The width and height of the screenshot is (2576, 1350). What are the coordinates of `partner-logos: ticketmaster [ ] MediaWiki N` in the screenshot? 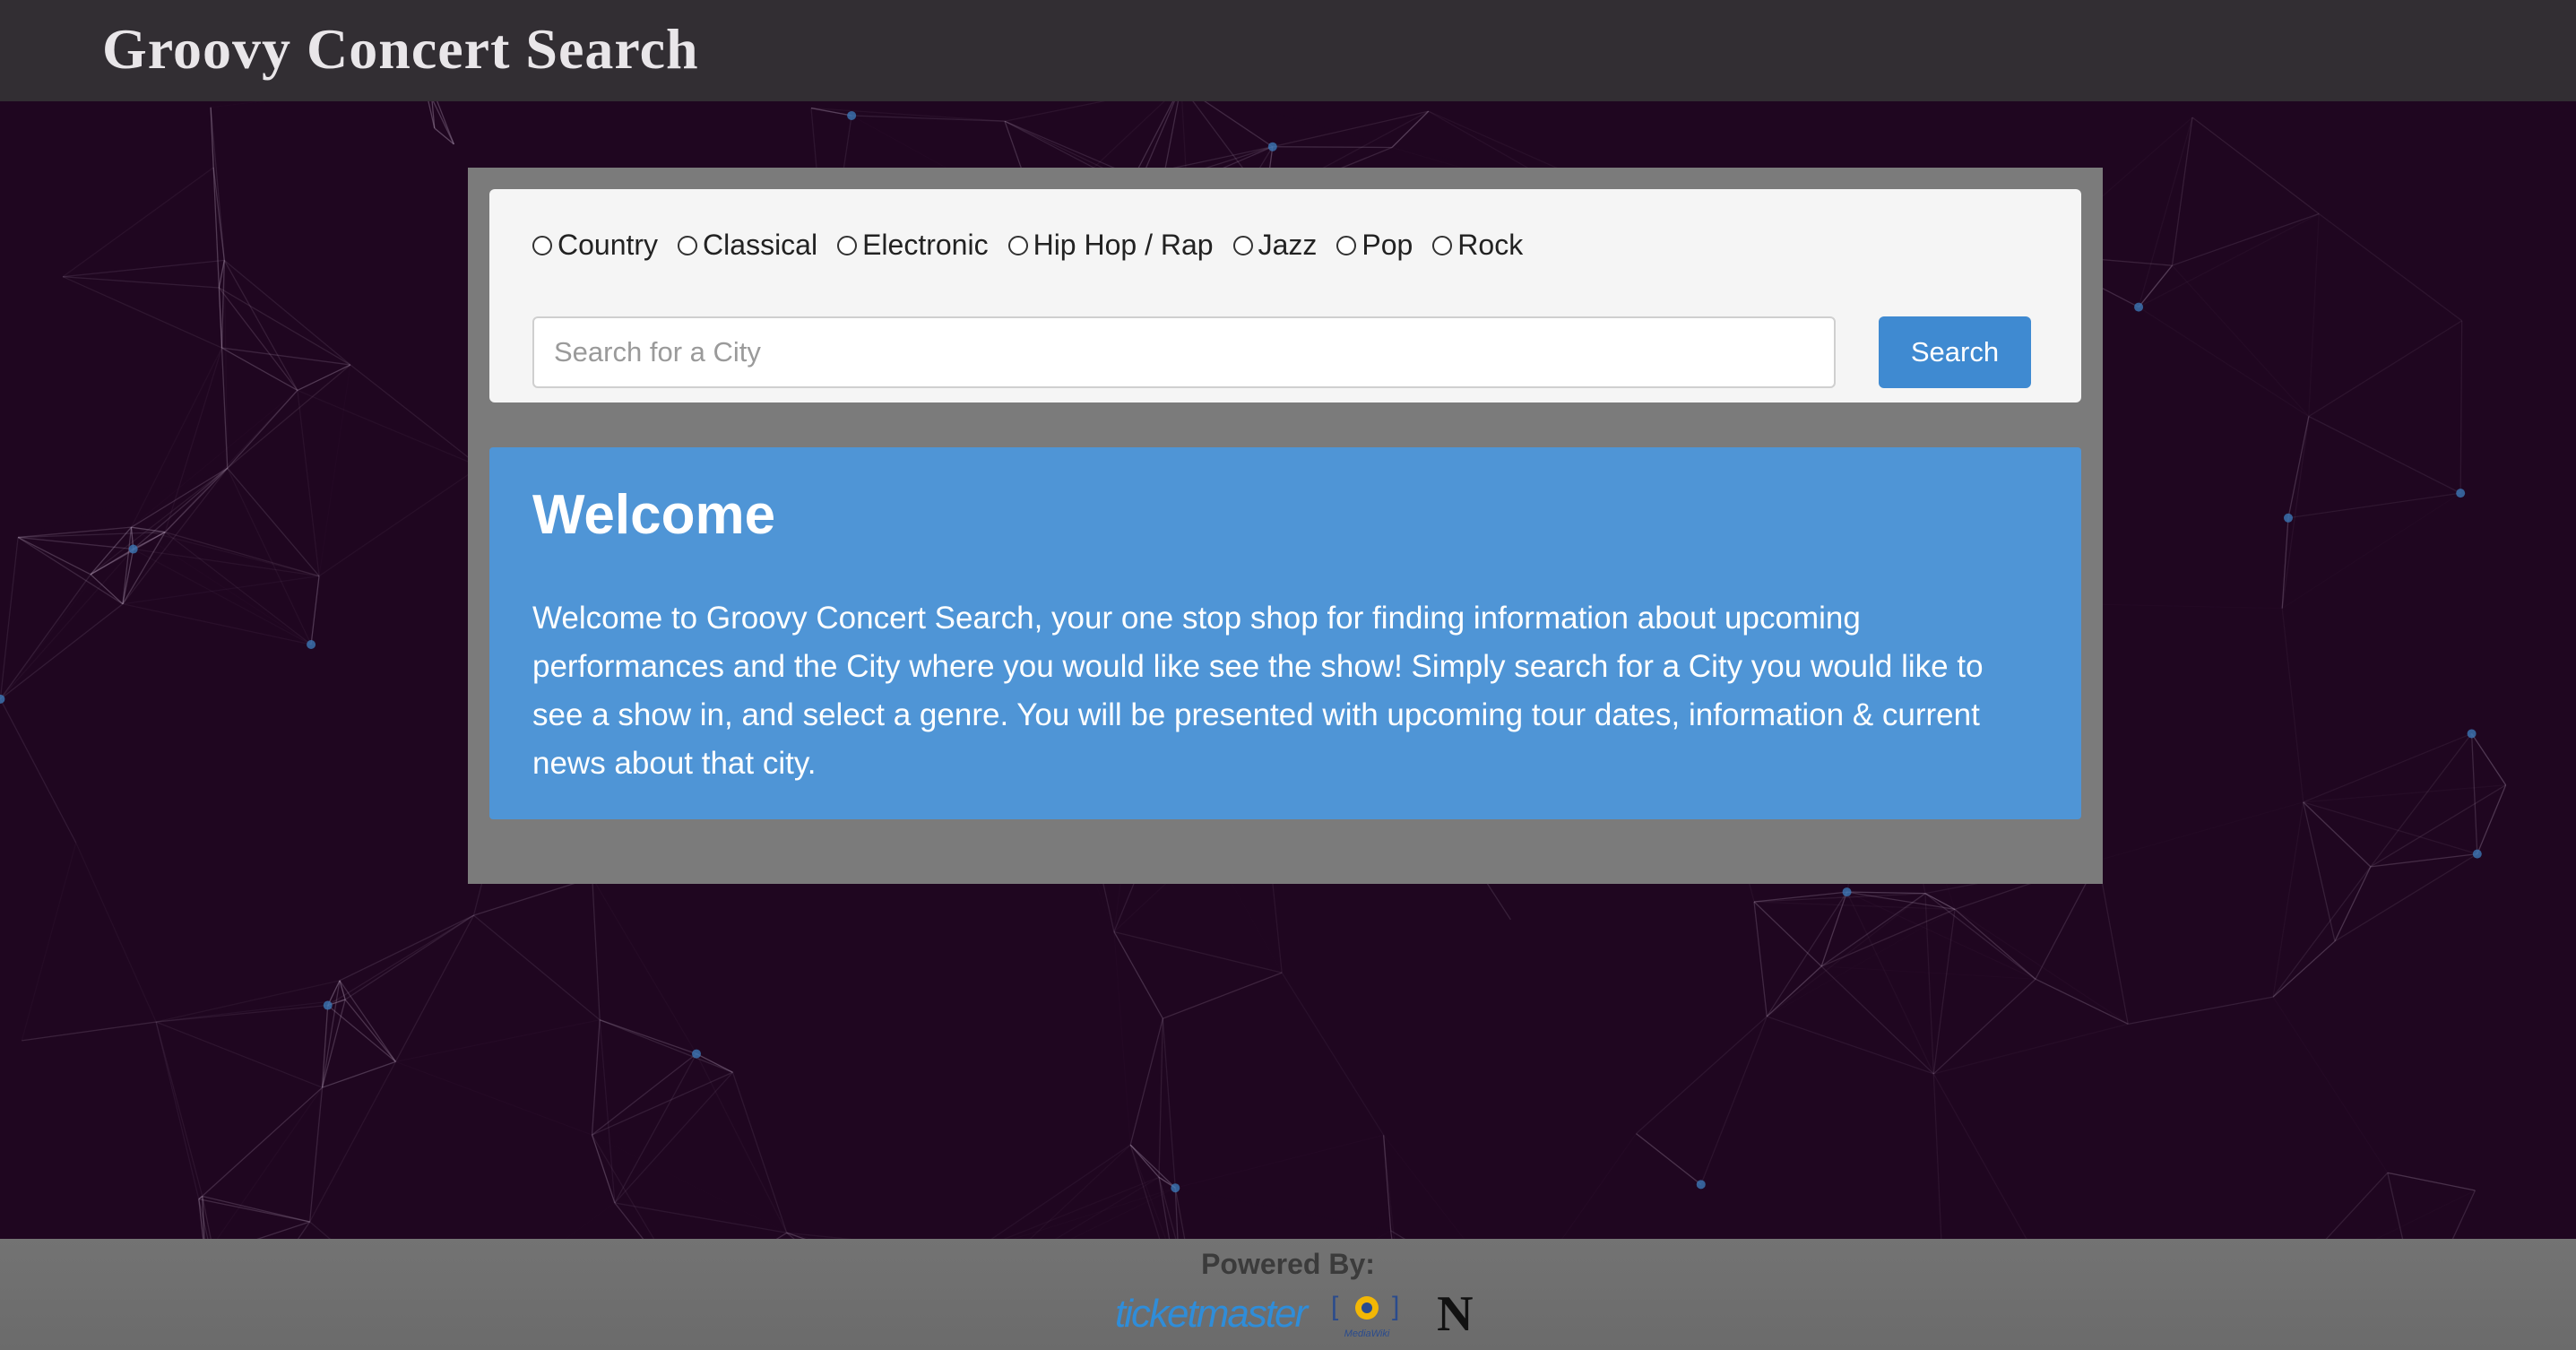 It's located at (1294, 1314).